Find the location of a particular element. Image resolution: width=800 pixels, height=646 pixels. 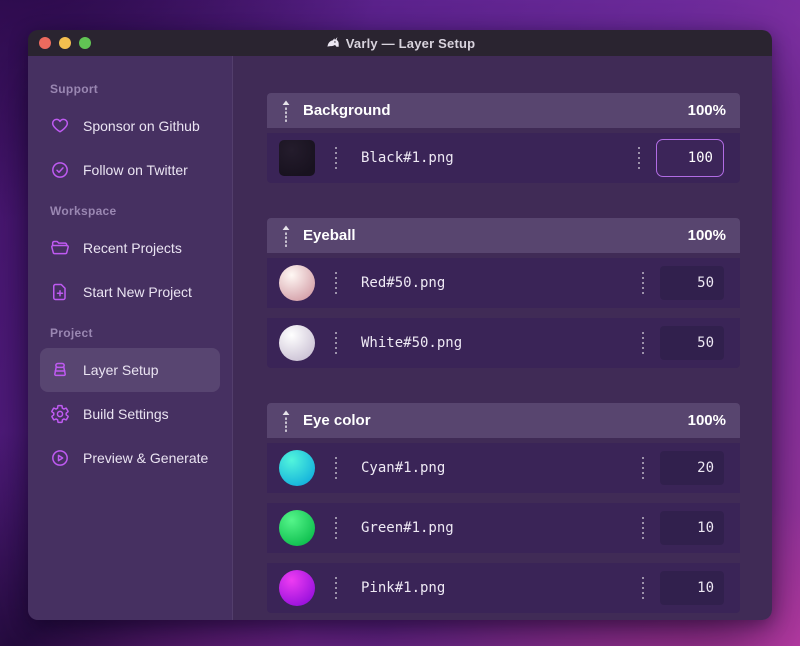

layer-row: Black#1.png is located at coordinates (503, 158).